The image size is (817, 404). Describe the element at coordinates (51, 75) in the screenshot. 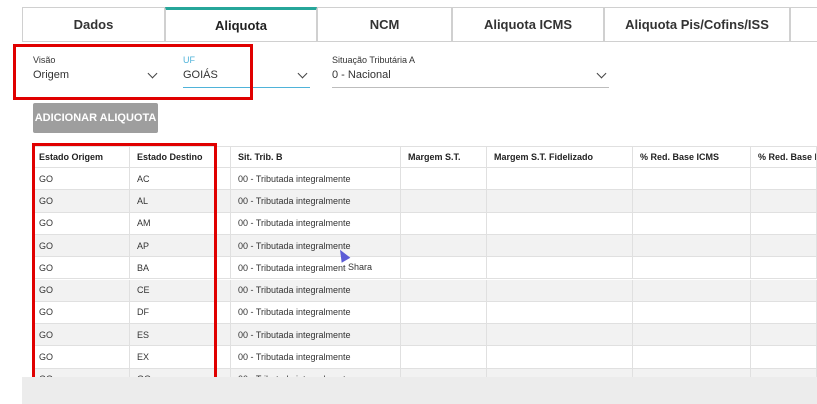

I see `visao-value: Origem` at that location.